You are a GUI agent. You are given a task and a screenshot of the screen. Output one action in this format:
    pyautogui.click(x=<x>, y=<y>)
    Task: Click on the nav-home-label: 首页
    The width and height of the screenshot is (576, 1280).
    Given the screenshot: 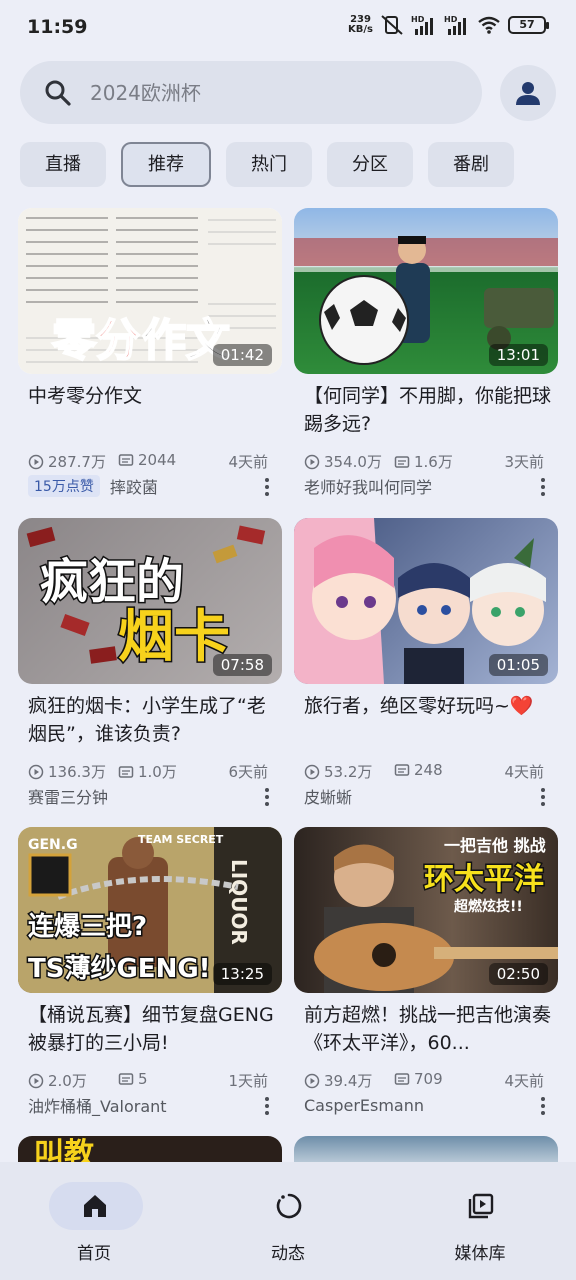 What is the action you would take?
    pyautogui.click(x=94, y=1254)
    